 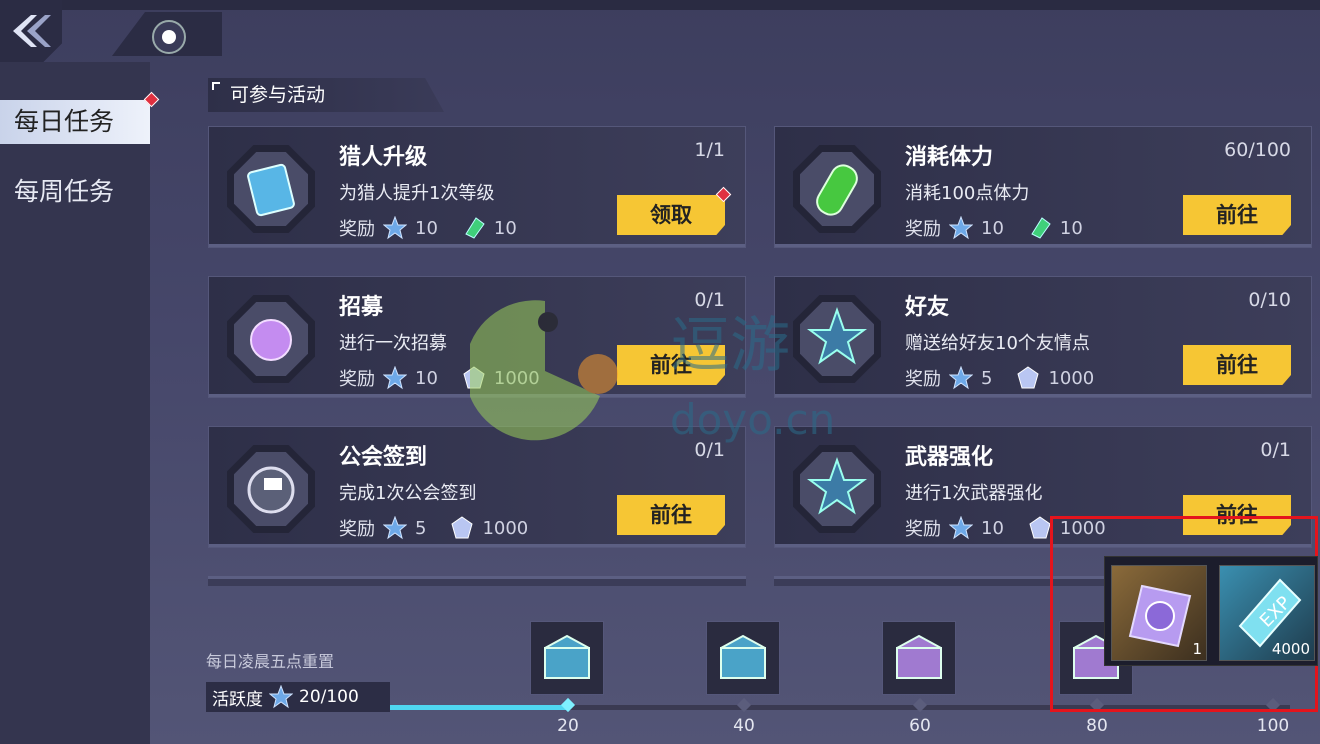 What do you see at coordinates (1211, 611) in the screenshot?
I see `reward-popup: 1 EXP 4000` at bounding box center [1211, 611].